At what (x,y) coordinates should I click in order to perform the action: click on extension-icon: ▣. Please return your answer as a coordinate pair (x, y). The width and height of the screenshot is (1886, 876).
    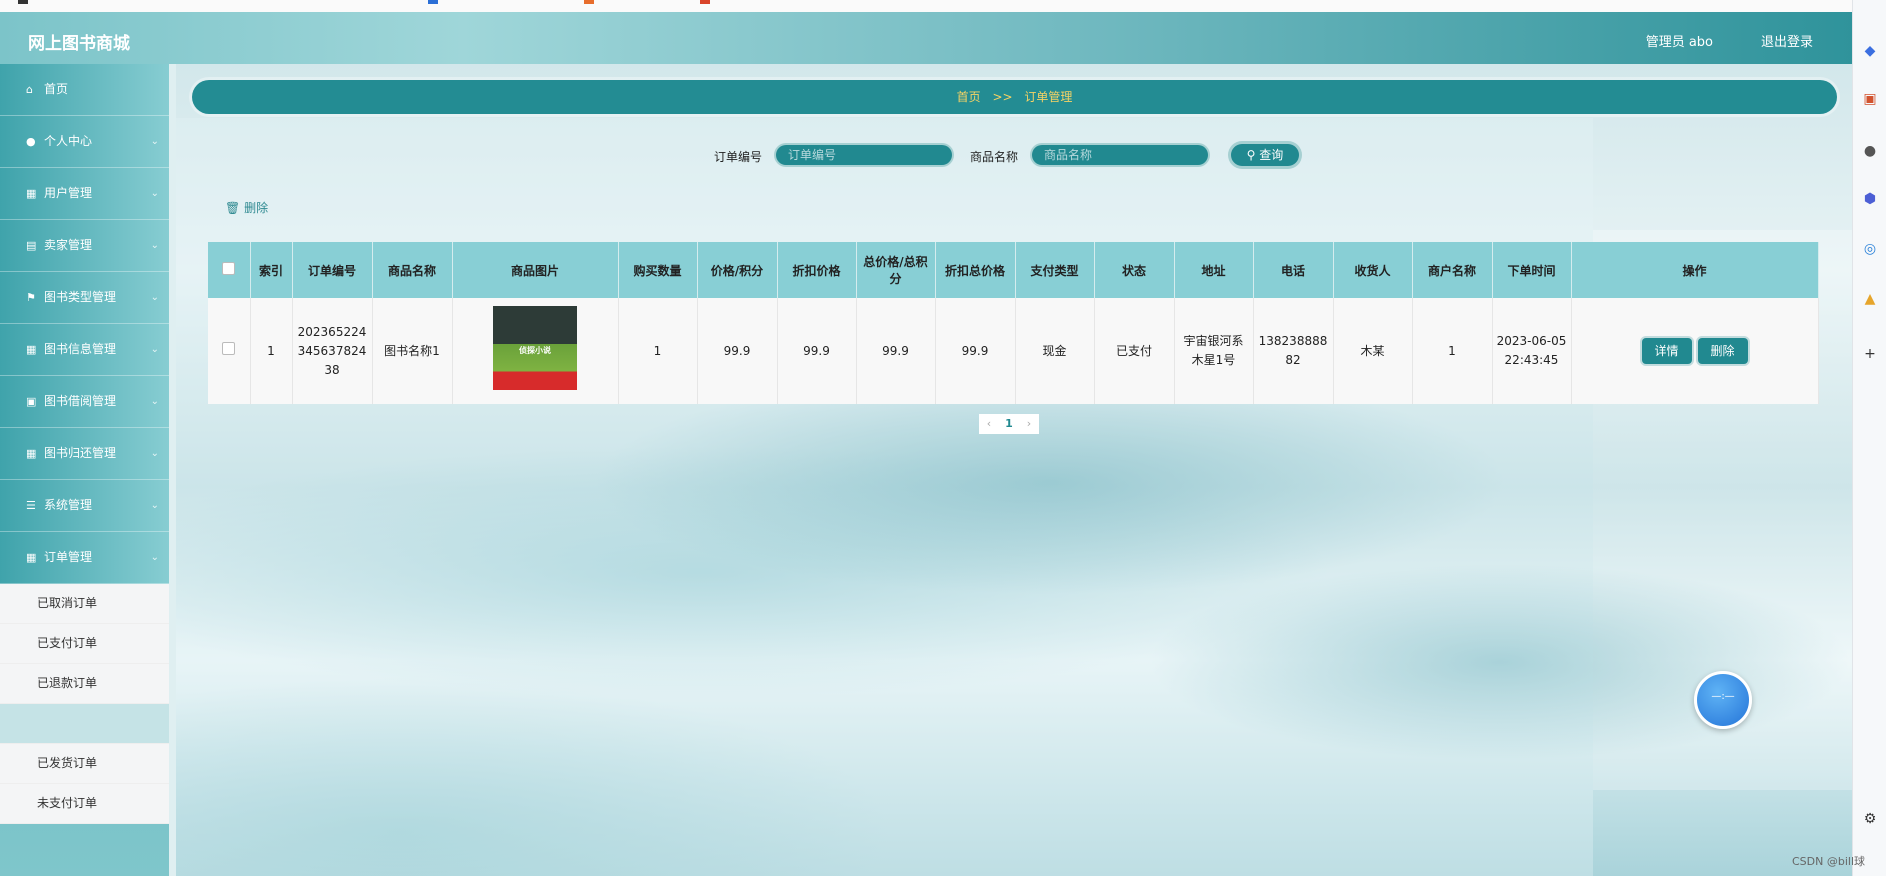
    Looking at the image, I should click on (1870, 99).